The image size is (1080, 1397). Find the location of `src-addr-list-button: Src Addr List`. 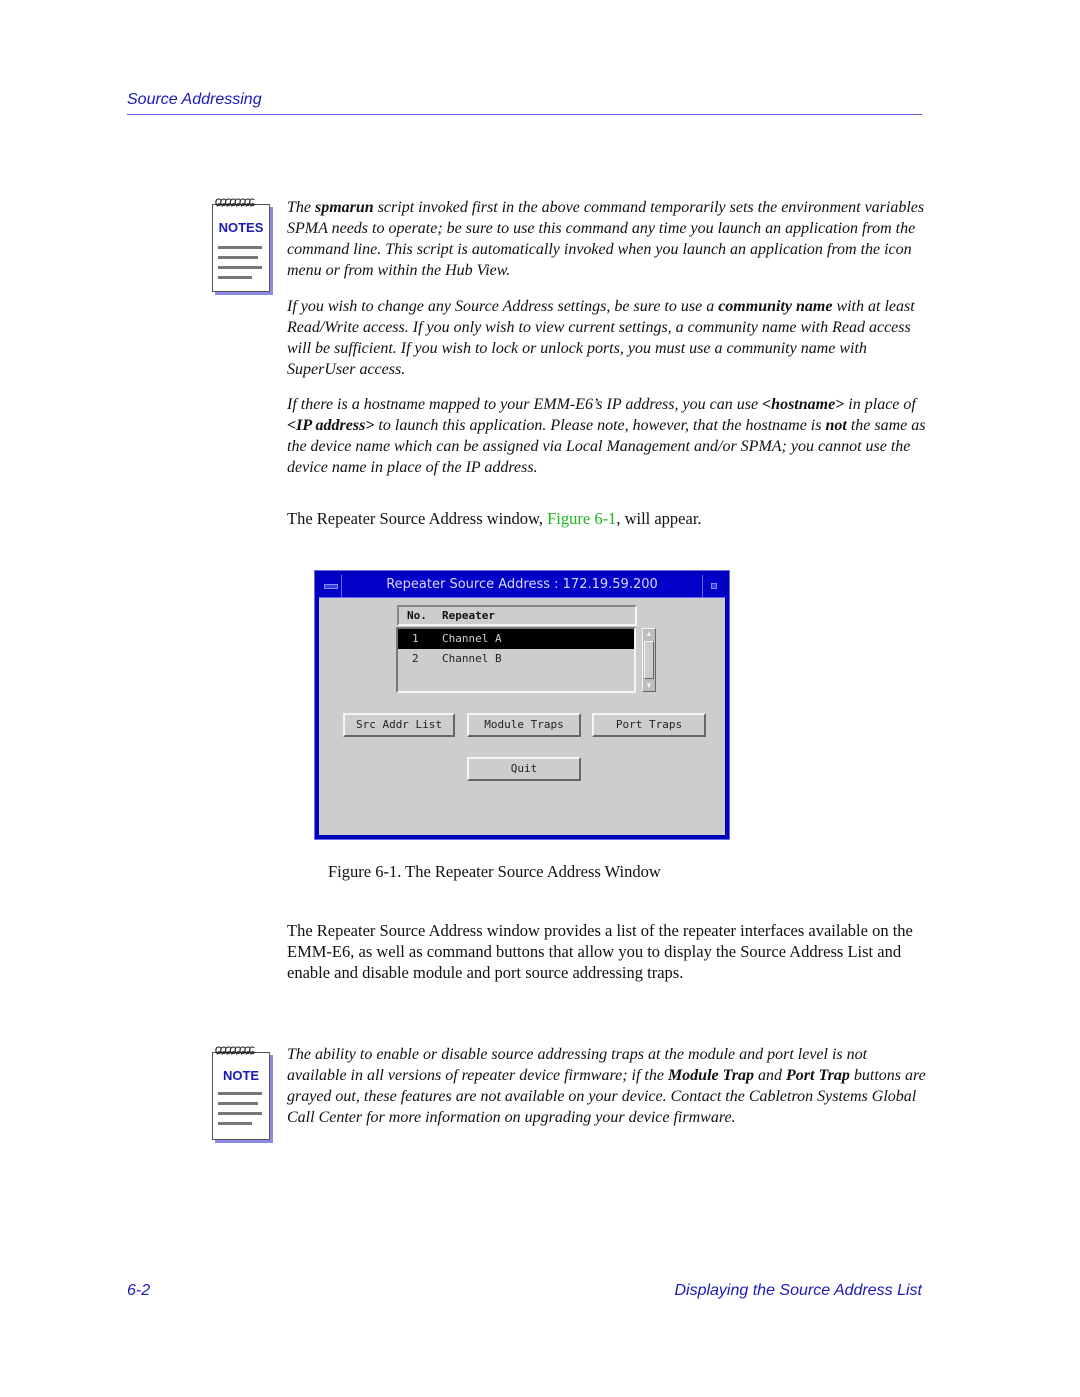

src-addr-list-button: Src Addr List is located at coordinates (399, 725).